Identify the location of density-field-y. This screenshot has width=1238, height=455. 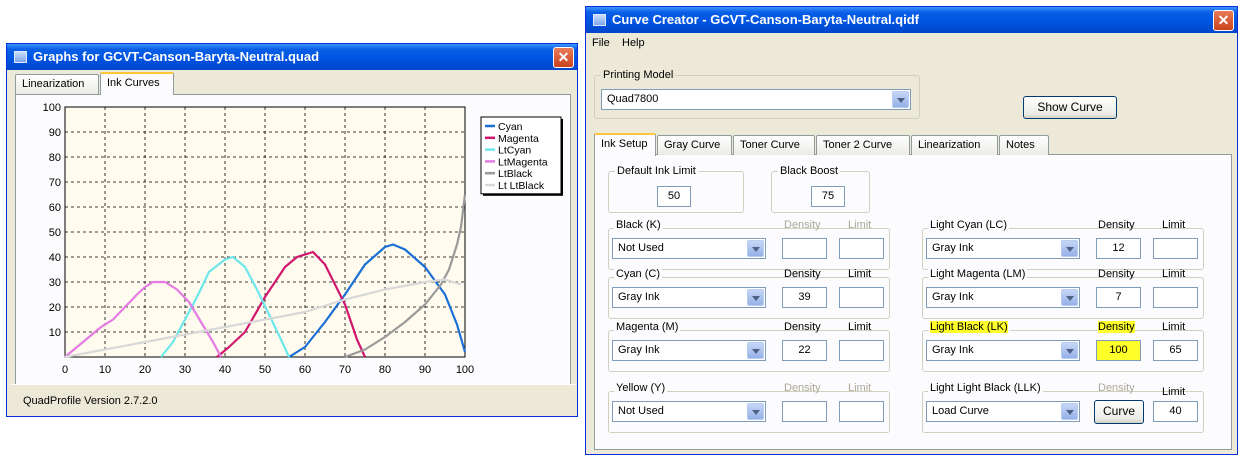
(804, 411).